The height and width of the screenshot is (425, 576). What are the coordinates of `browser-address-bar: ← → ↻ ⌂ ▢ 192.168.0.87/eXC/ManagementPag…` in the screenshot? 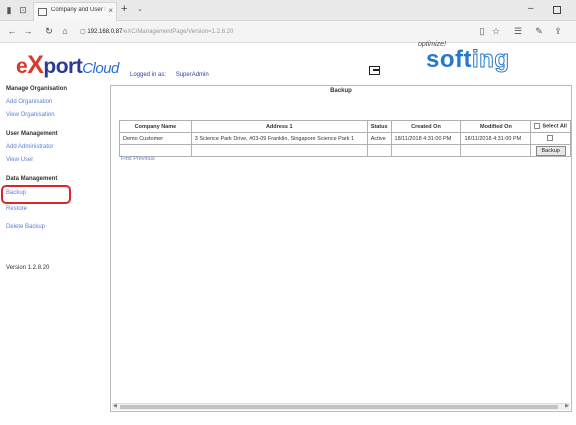 It's located at (288, 32).